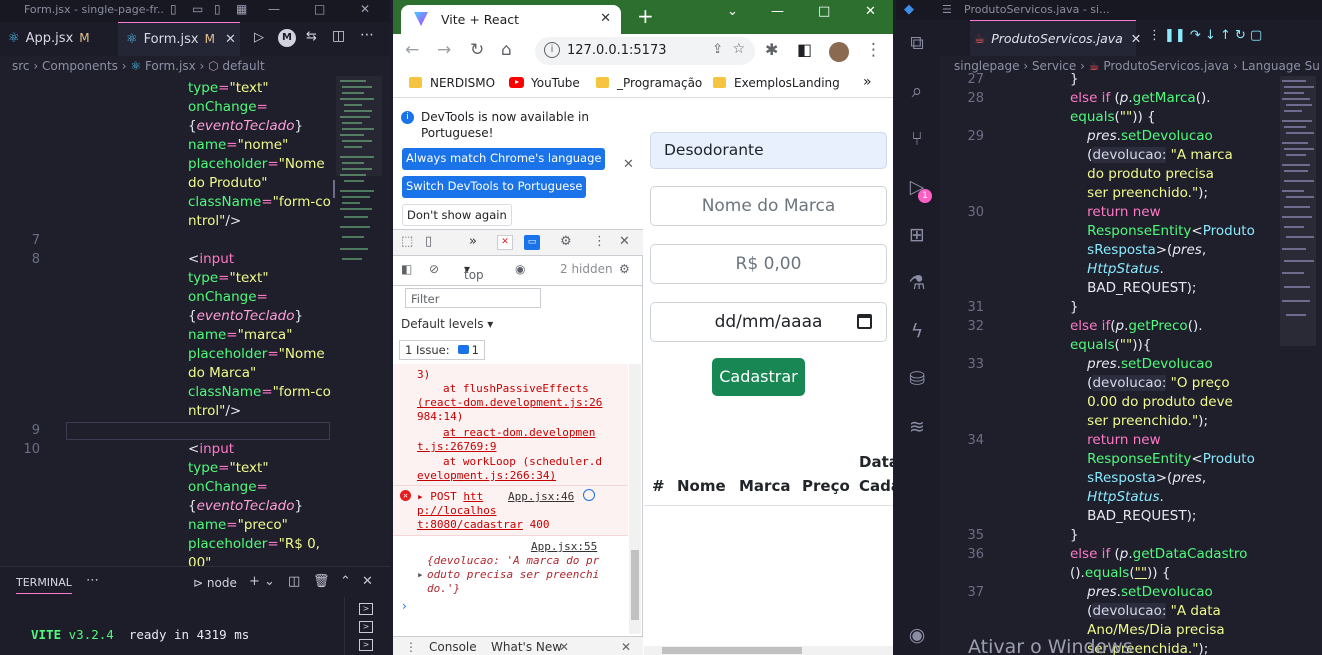  I want to click on terminal-shell-selector: ⊳ node, so click(215, 583).